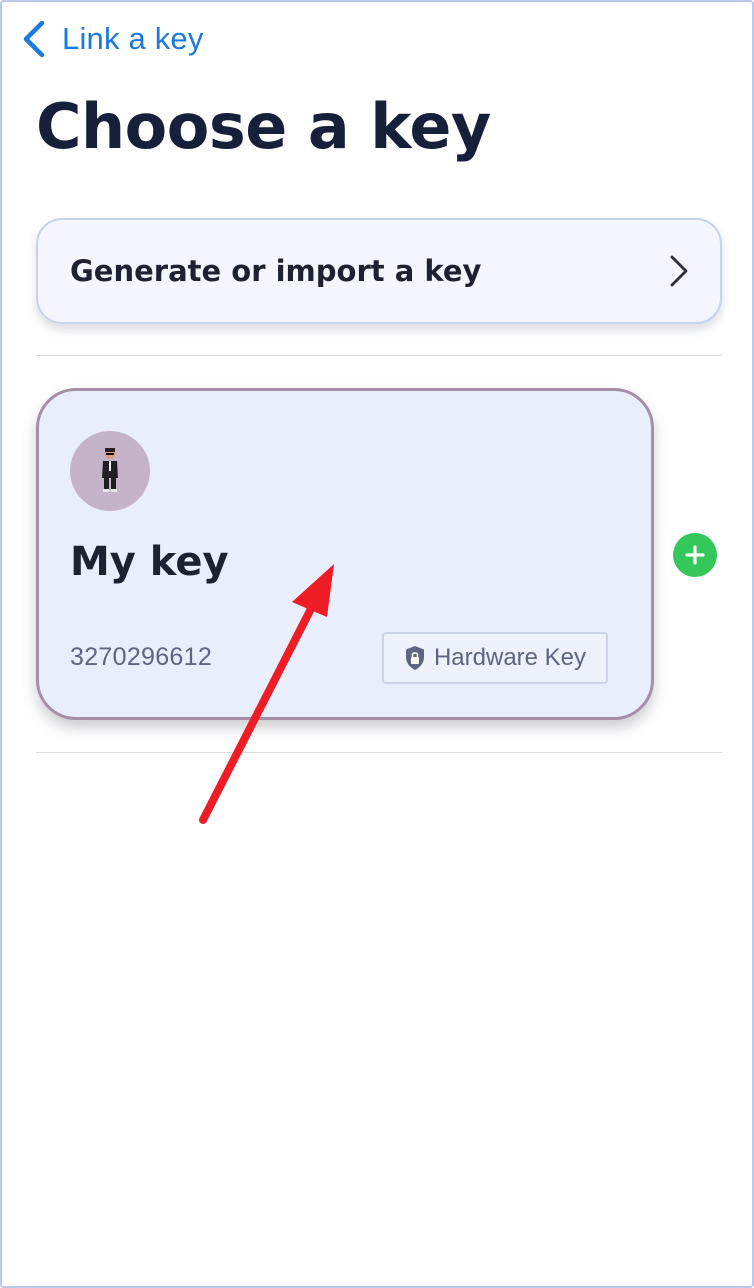  I want to click on chevron-left-icon, so click(34, 39).